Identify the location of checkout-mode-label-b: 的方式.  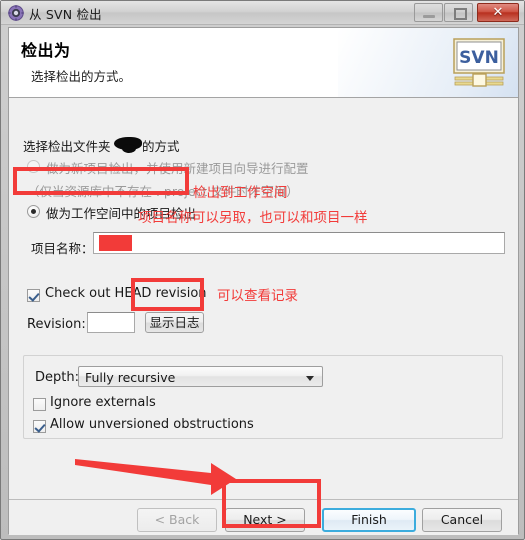
(161, 146).